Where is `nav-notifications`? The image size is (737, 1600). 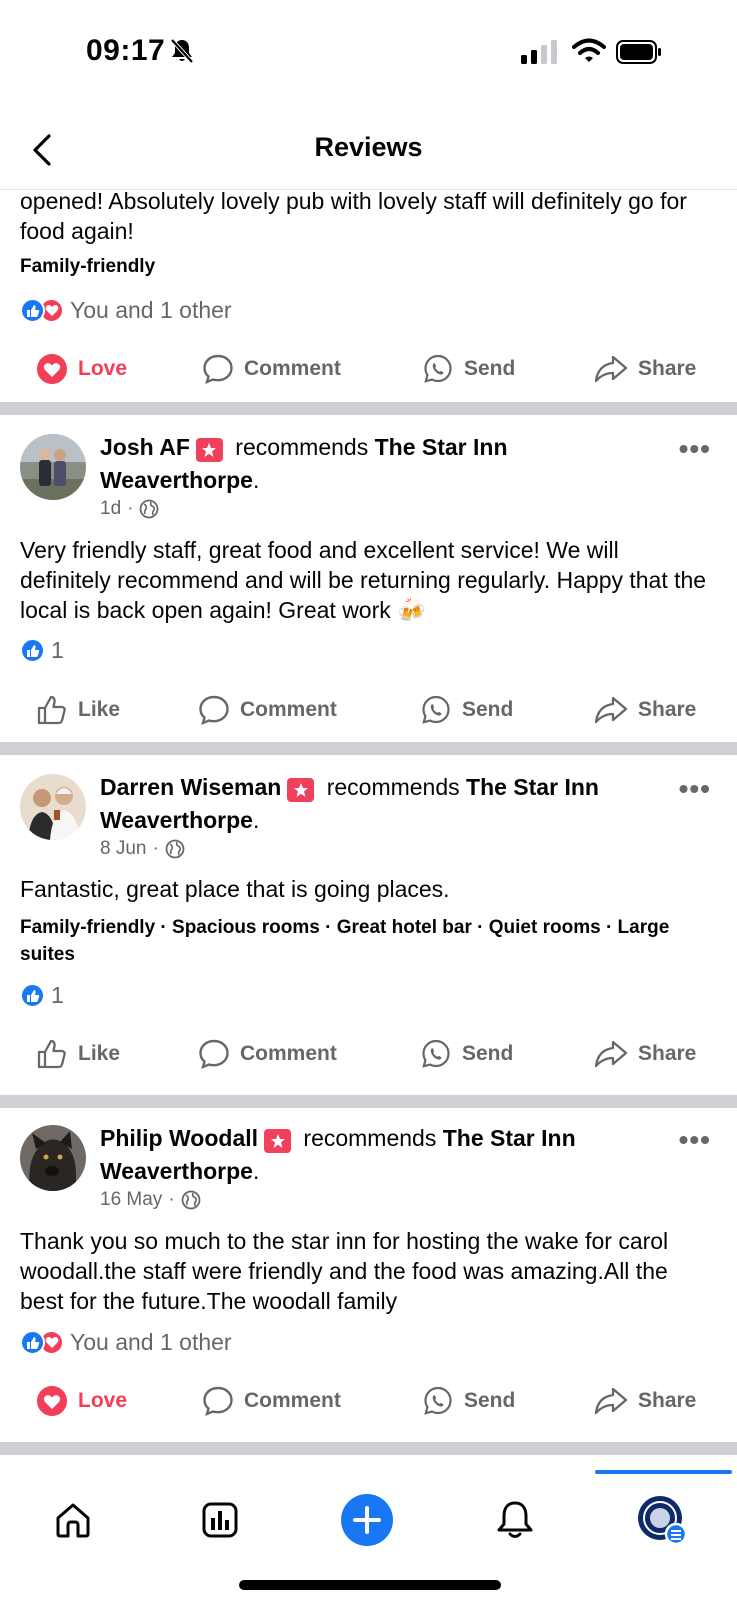
nav-notifications is located at coordinates (515, 1520).